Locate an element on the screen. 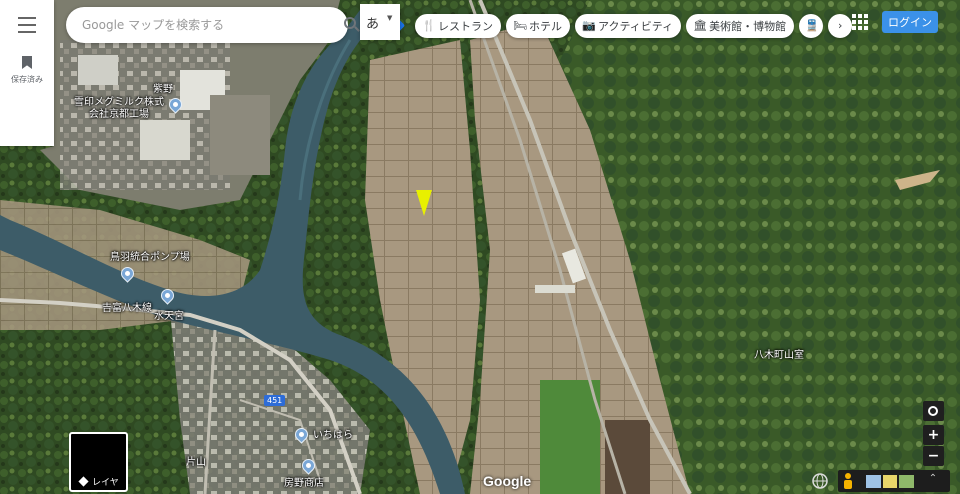  expand-toolbar-button: ⌃ is located at coordinates (933, 481).